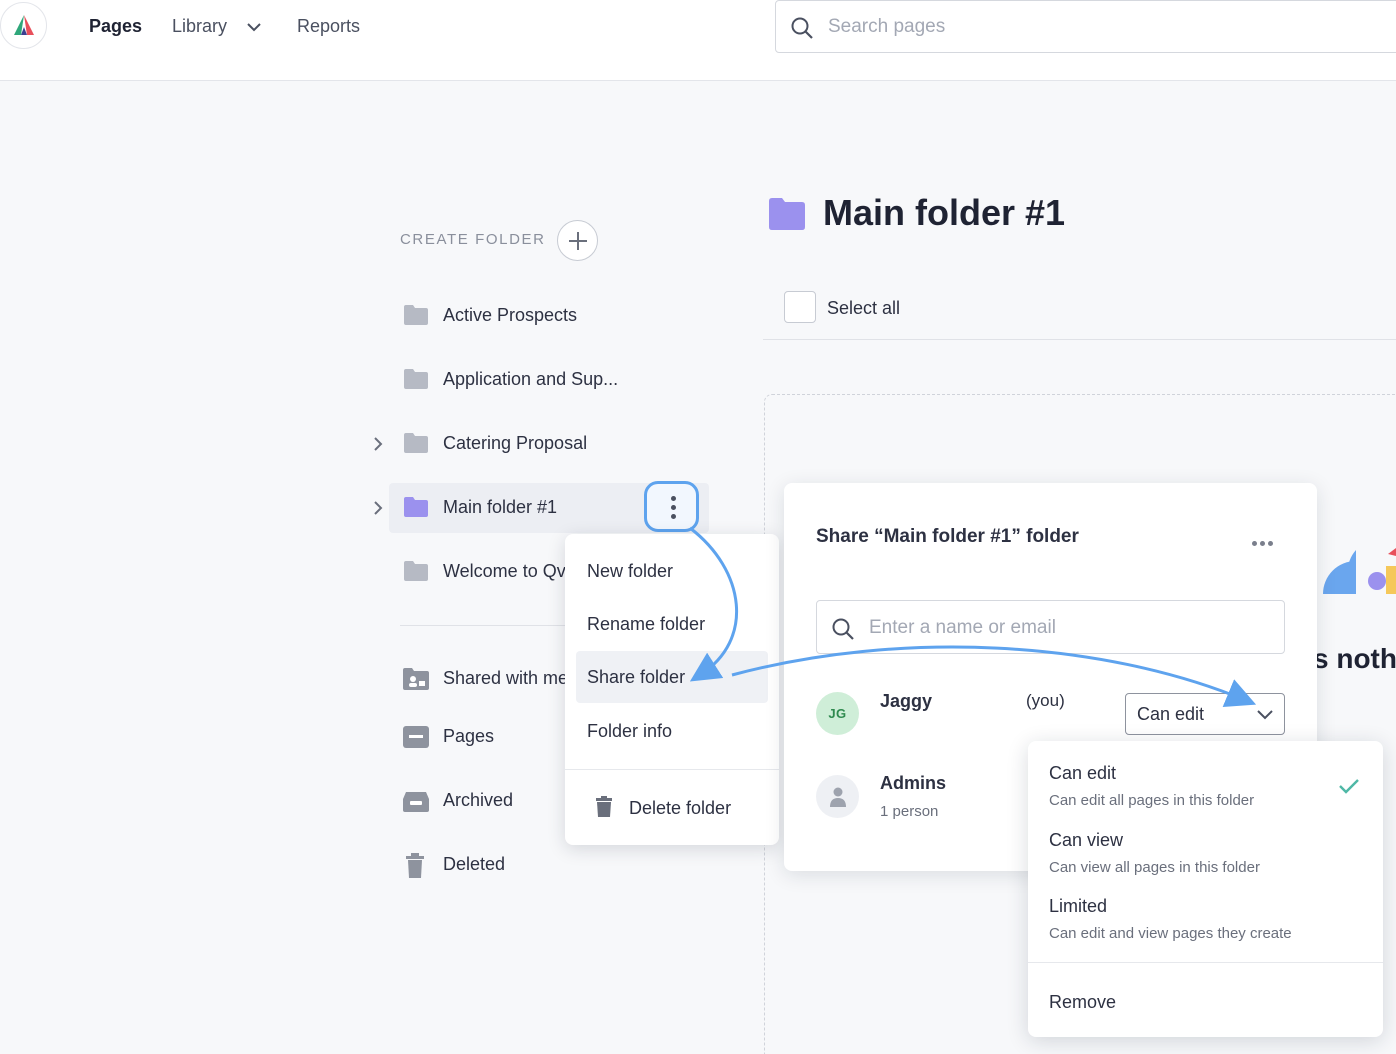  Describe the element at coordinates (478, 800) in the screenshot. I see `sidebar-label: Archived` at that location.